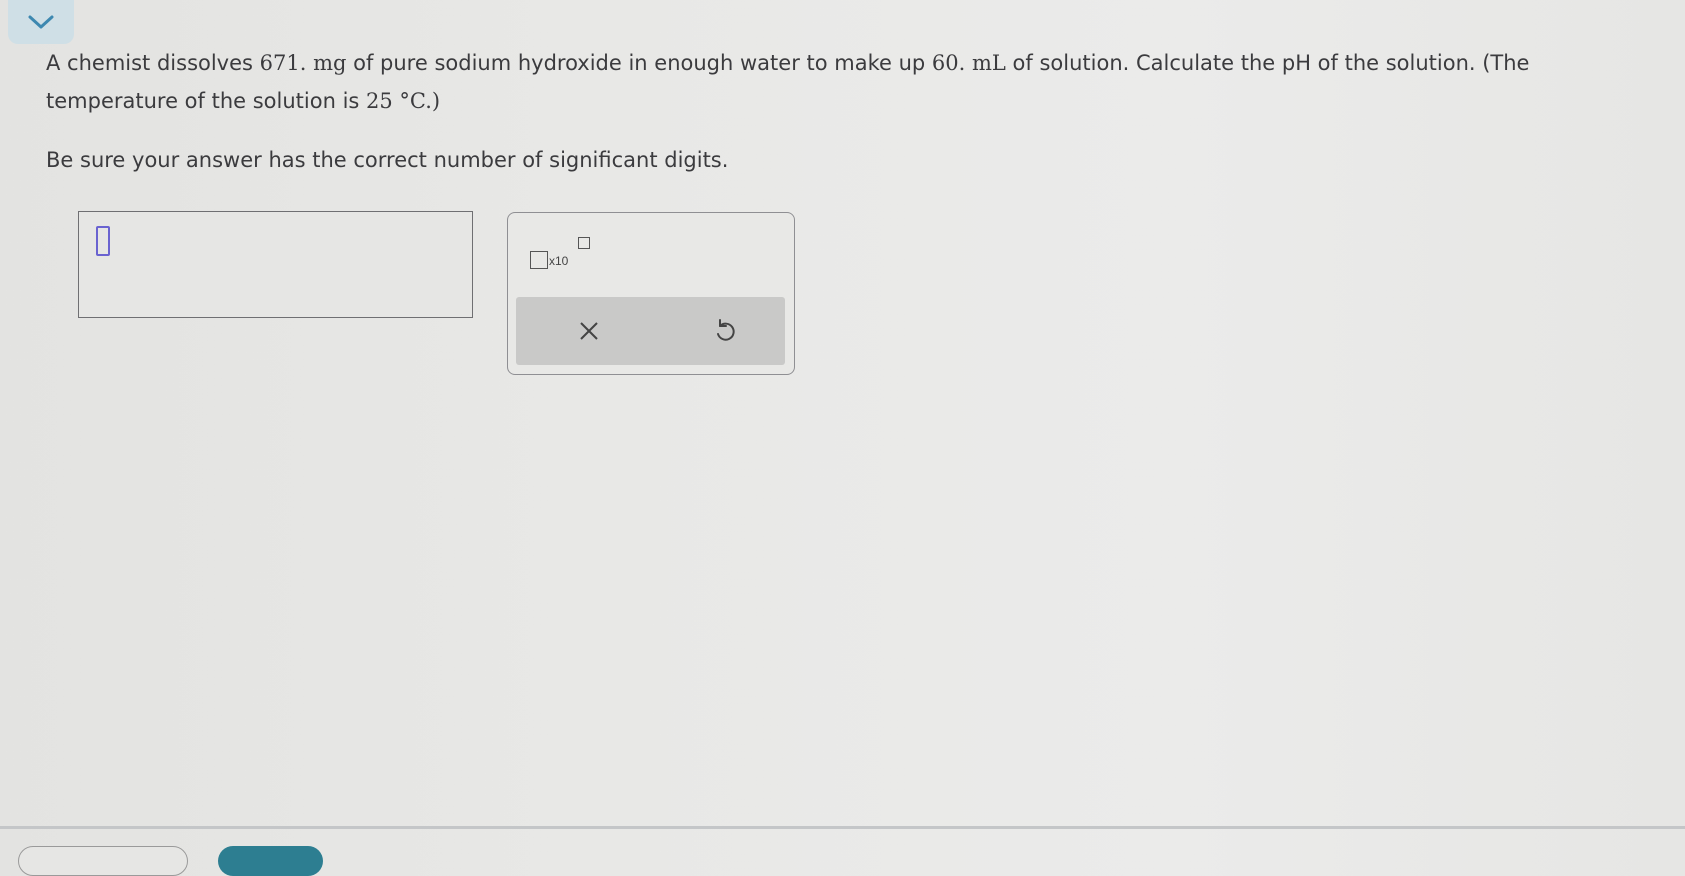 Image resolution: width=1685 pixels, height=876 pixels. I want to click on undo-icon, so click(726, 330).